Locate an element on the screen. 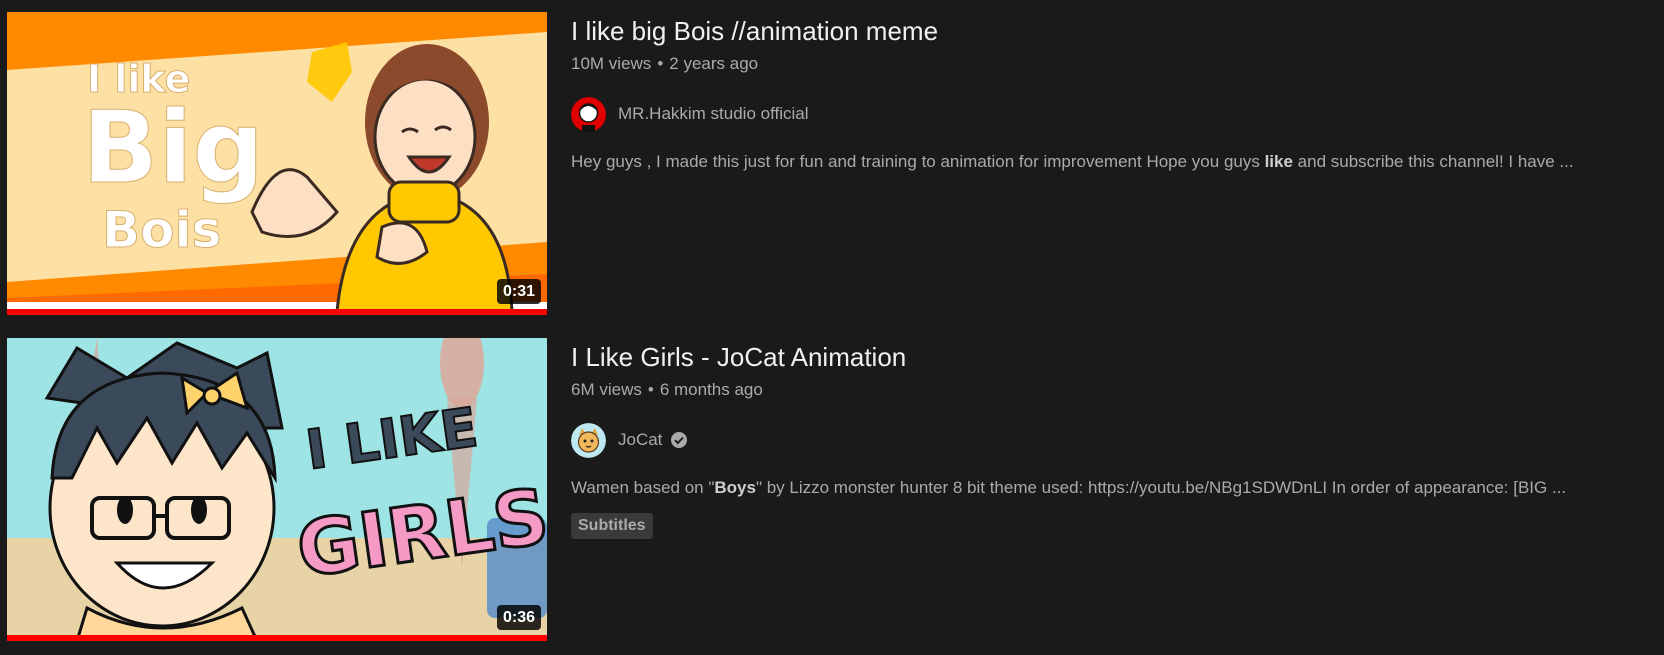 This screenshot has height=655, width=1664. duration-badge: 0:31 is located at coordinates (518, 291).